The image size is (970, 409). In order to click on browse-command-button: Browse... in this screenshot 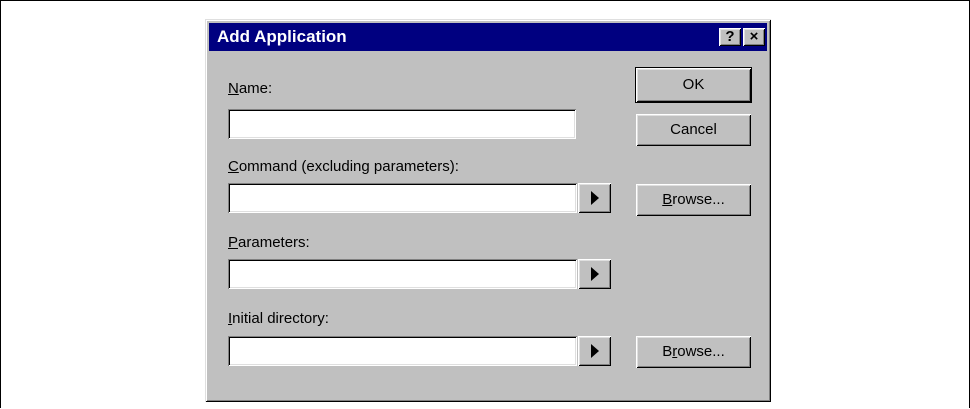, I will do `click(693, 200)`.